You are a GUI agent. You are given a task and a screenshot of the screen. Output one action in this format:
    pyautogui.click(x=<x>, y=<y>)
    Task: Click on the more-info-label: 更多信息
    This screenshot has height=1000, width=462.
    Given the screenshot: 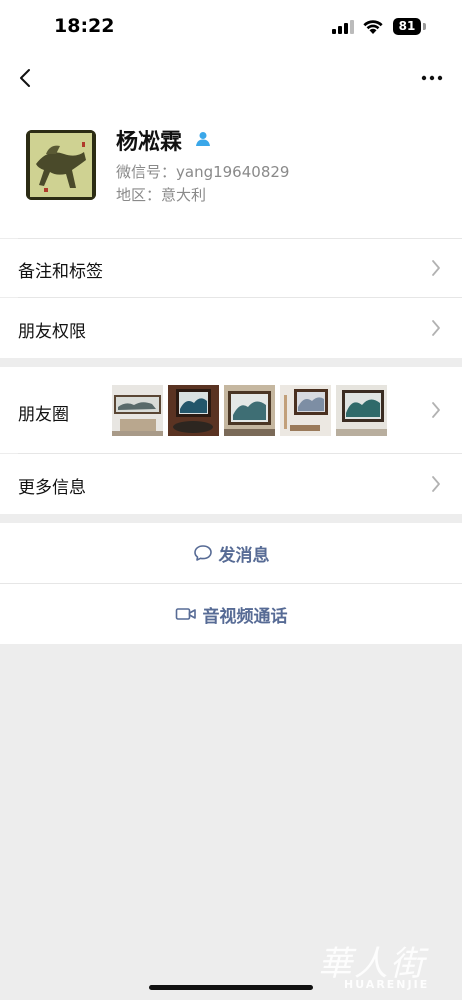 What is the action you would take?
    pyautogui.click(x=52, y=488)
    